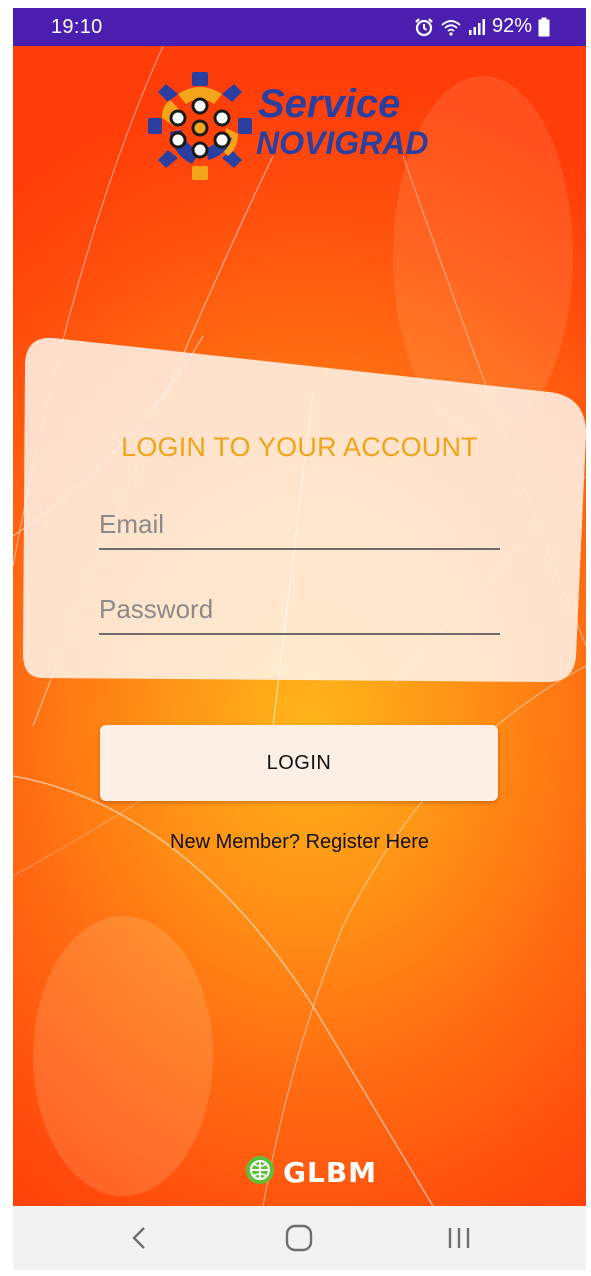 The height and width of the screenshot is (1276, 591). What do you see at coordinates (342, 143) in the screenshot?
I see `logo-subtitle: NOVIGRAD` at bounding box center [342, 143].